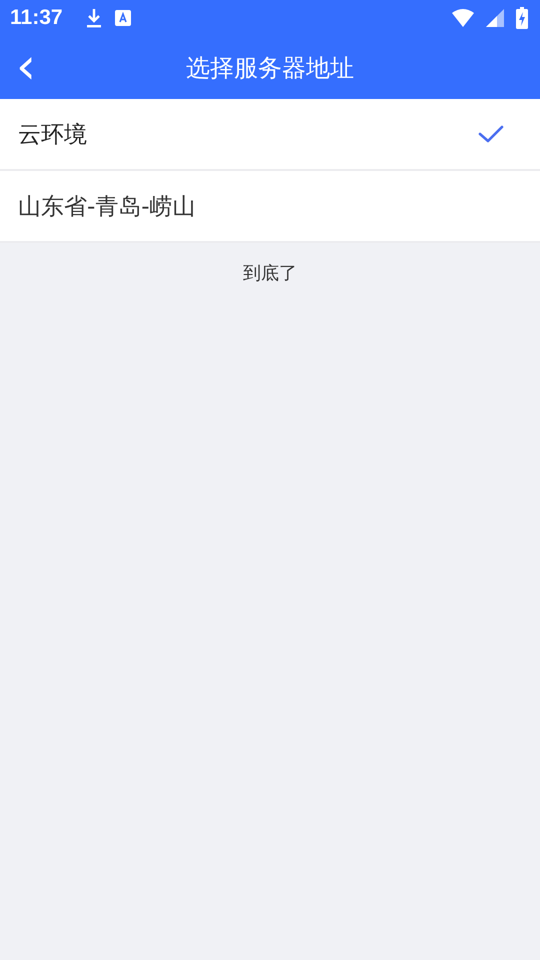 The height and width of the screenshot is (960, 540). I want to click on back-button: ‹, so click(26, 66).